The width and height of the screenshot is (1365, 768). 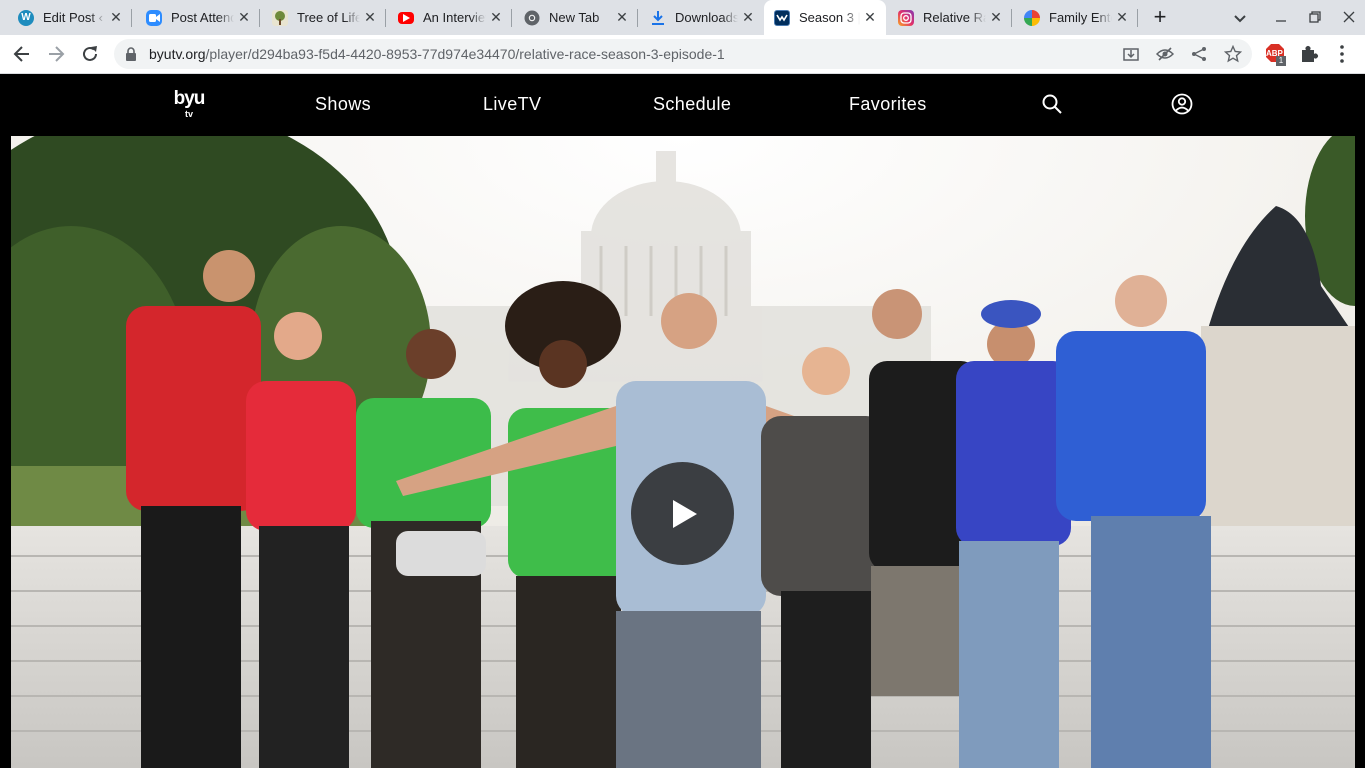 I want to click on logo-text-top: byu, so click(x=189, y=98).